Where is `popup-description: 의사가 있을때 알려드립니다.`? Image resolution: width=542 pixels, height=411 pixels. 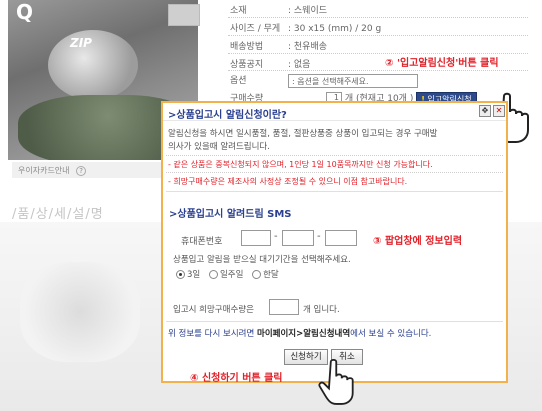
popup-description: 의사가 있을때 알려드립니다. is located at coordinates (219, 147).